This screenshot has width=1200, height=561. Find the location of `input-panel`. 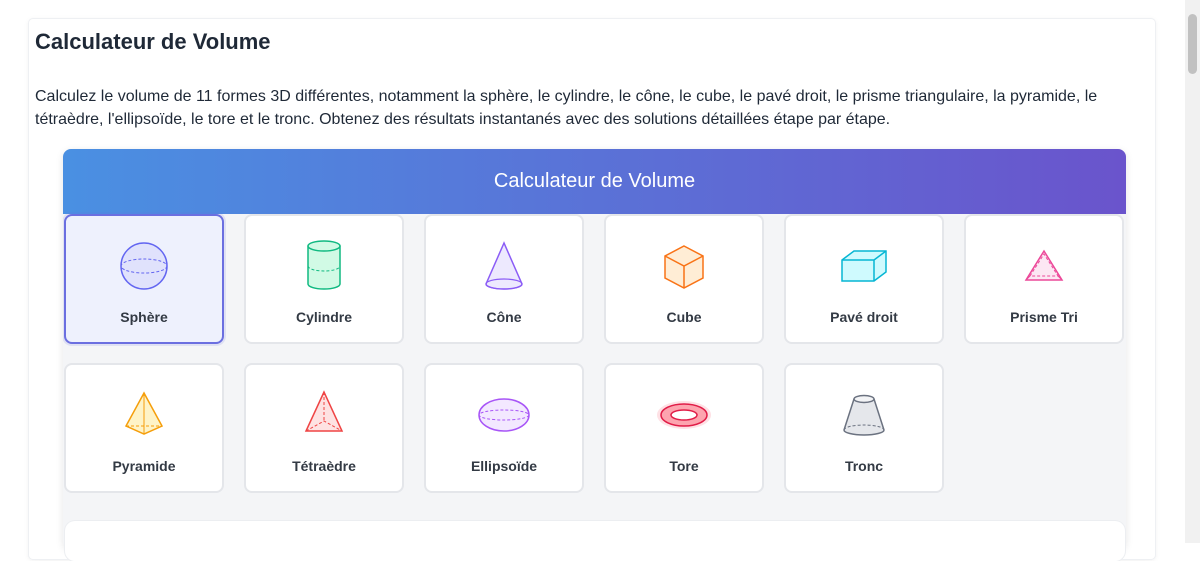

input-panel is located at coordinates (595, 541).